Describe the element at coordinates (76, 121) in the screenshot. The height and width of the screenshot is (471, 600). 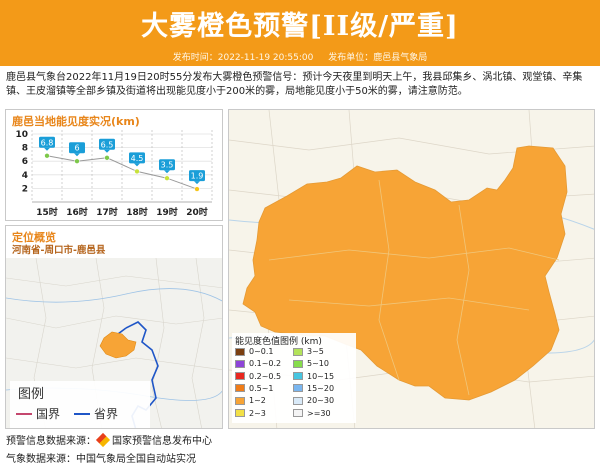
I see `visibility-chart-title: 鹿邑当地能见度实况(km)` at that location.